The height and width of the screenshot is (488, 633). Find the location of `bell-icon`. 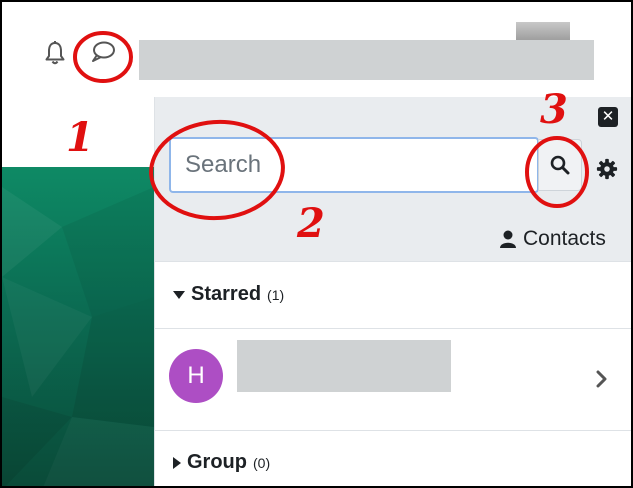

bell-icon is located at coordinates (55, 53).